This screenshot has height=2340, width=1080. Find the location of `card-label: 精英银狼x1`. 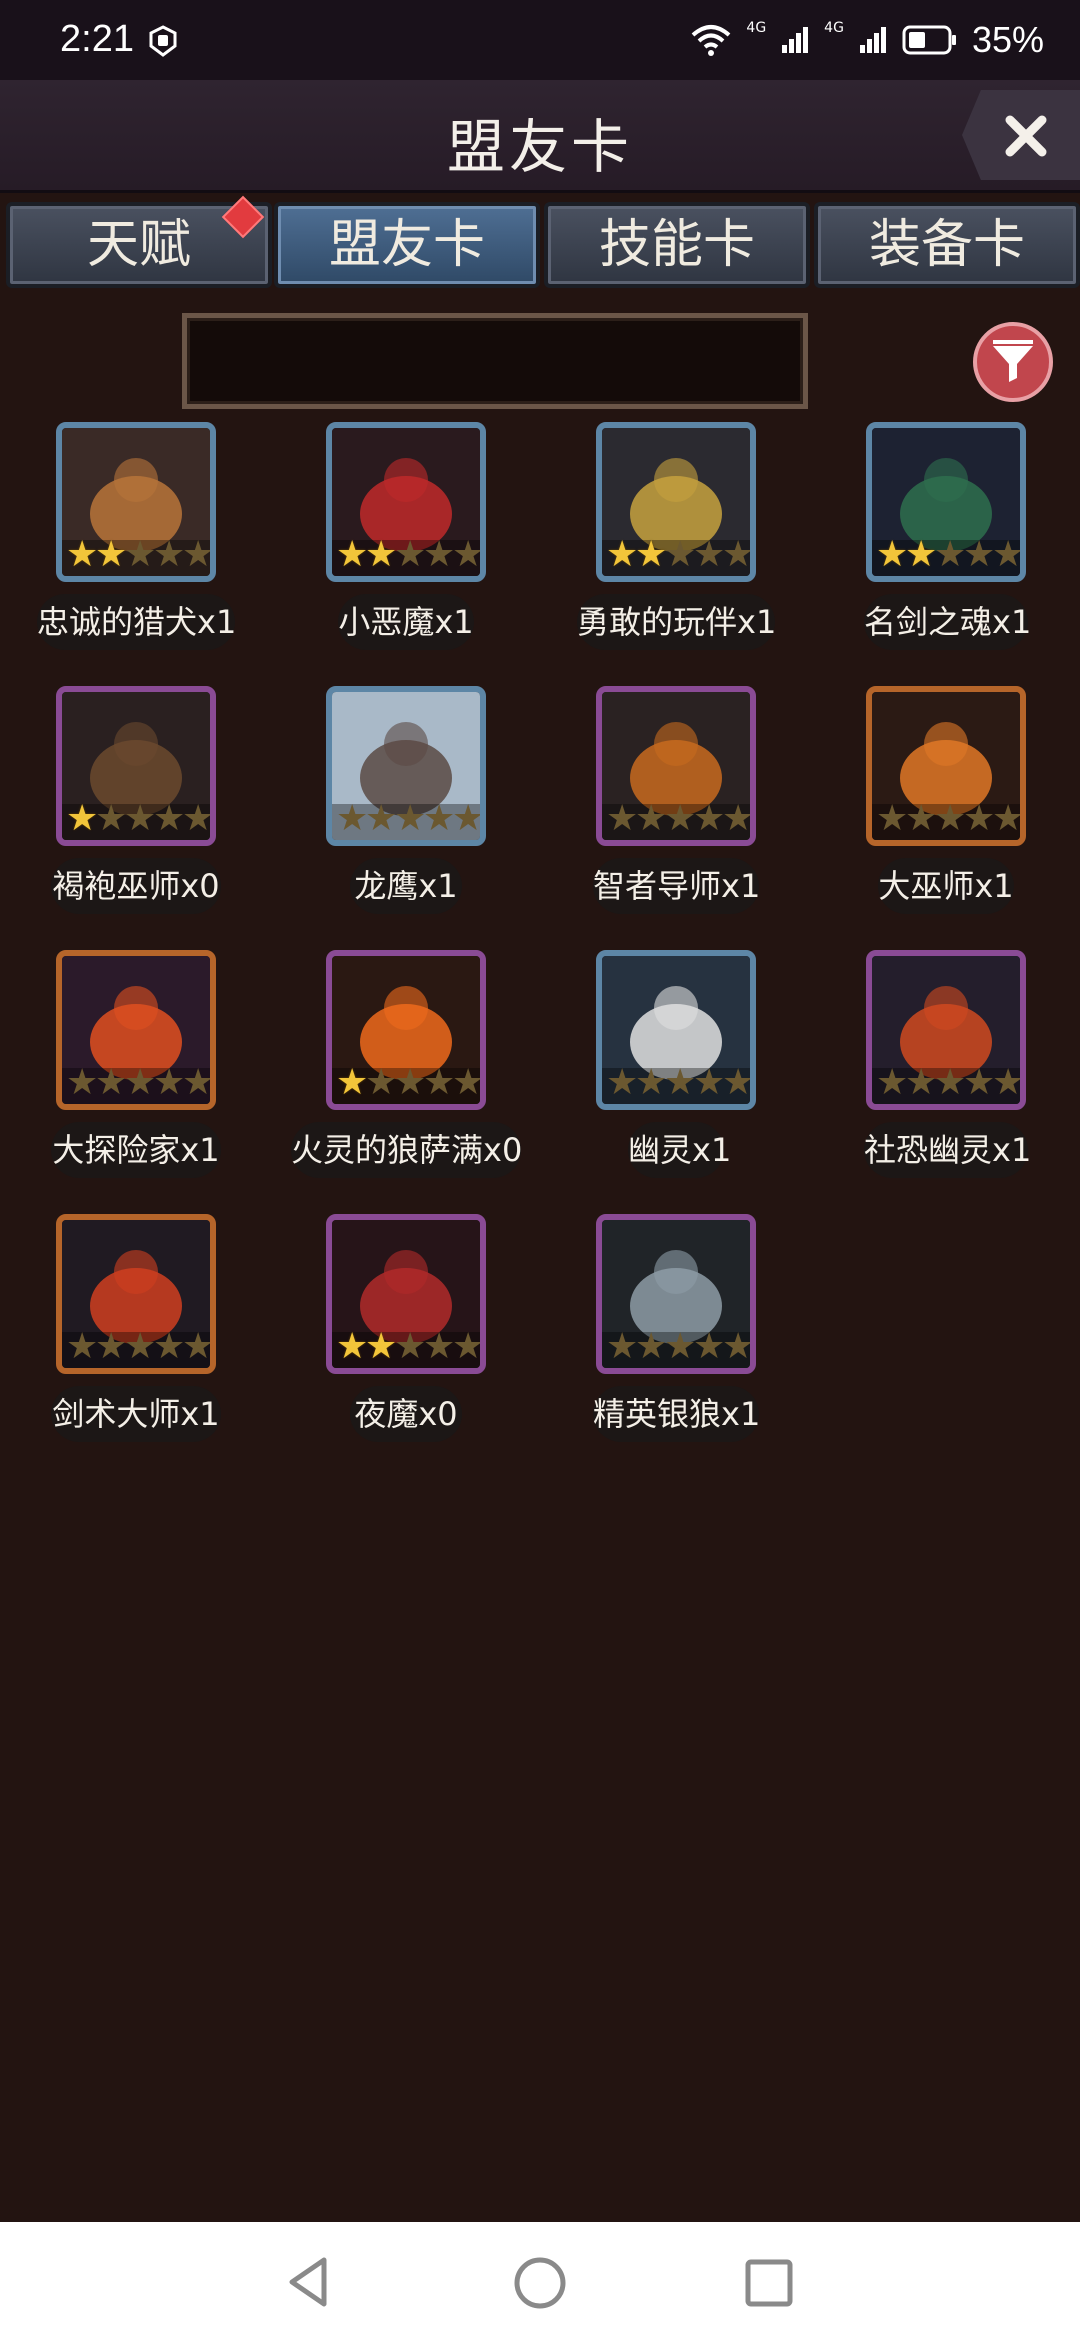

card-label: 精英银狼x1 is located at coordinates (676, 1414).